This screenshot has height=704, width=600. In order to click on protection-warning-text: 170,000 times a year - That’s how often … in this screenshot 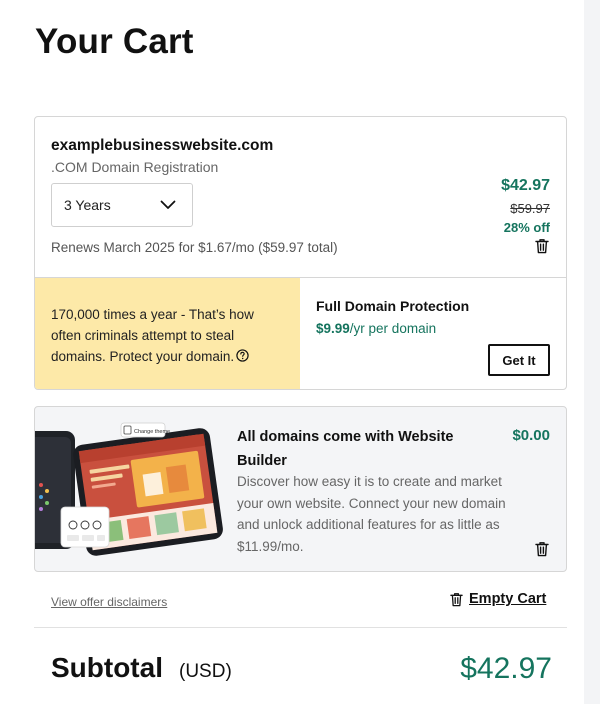, I will do `click(152, 335)`.